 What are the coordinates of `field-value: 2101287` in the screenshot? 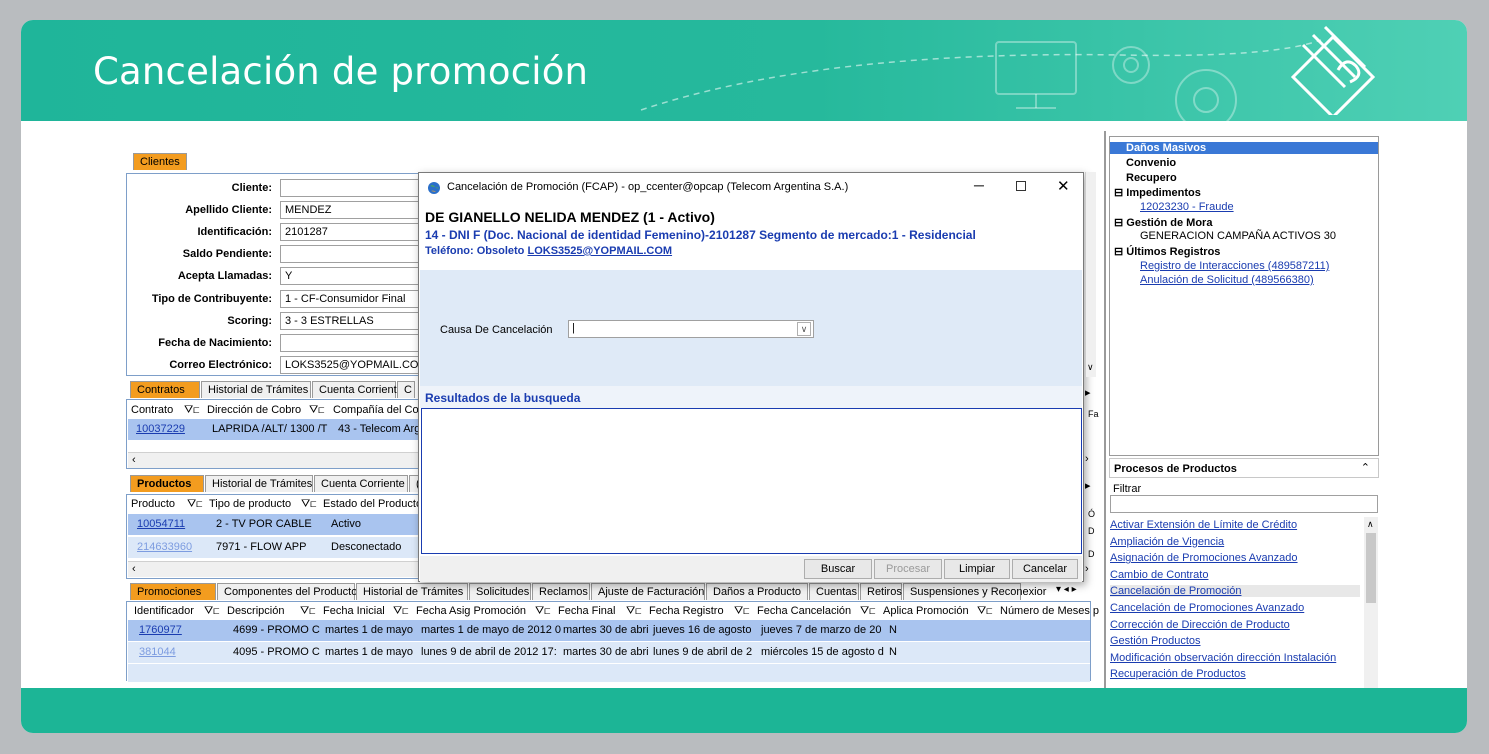 It's located at (352, 232).